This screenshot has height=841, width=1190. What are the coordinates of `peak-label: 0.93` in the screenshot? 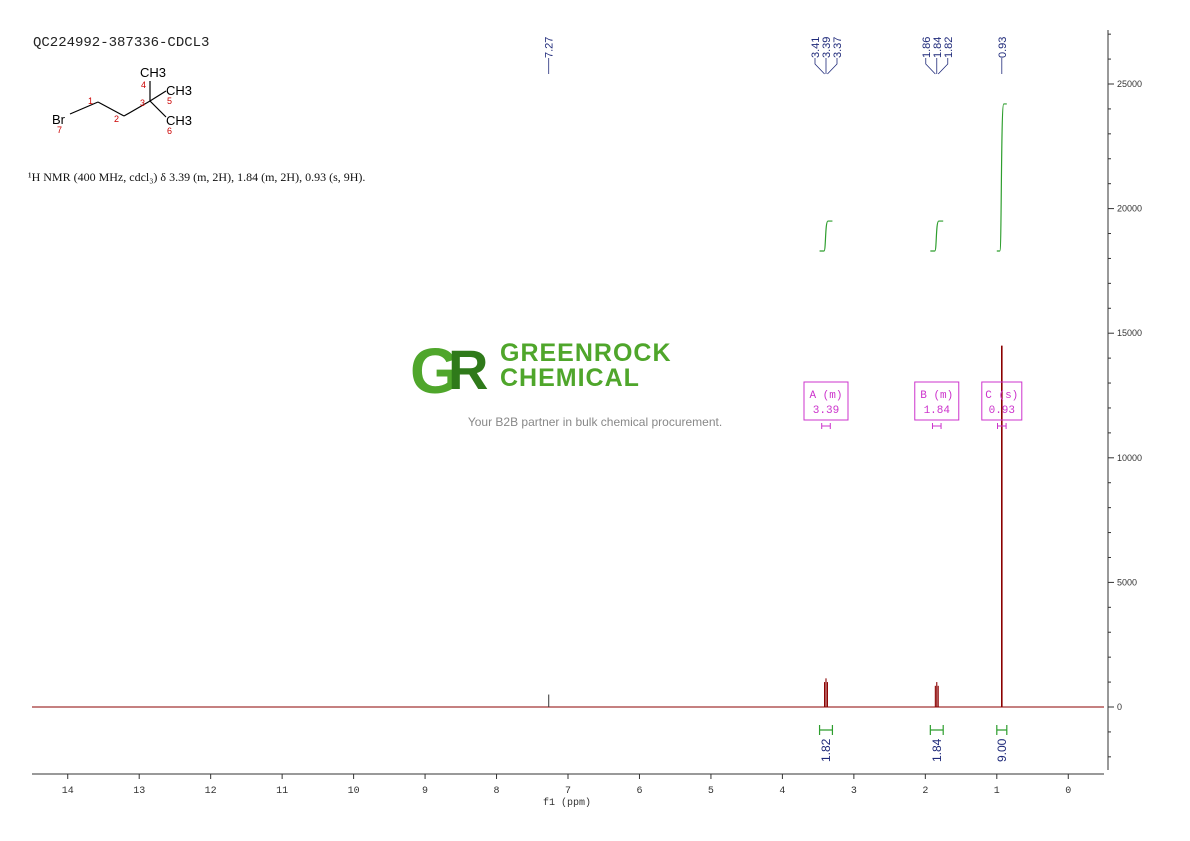 It's located at (1003, 47).